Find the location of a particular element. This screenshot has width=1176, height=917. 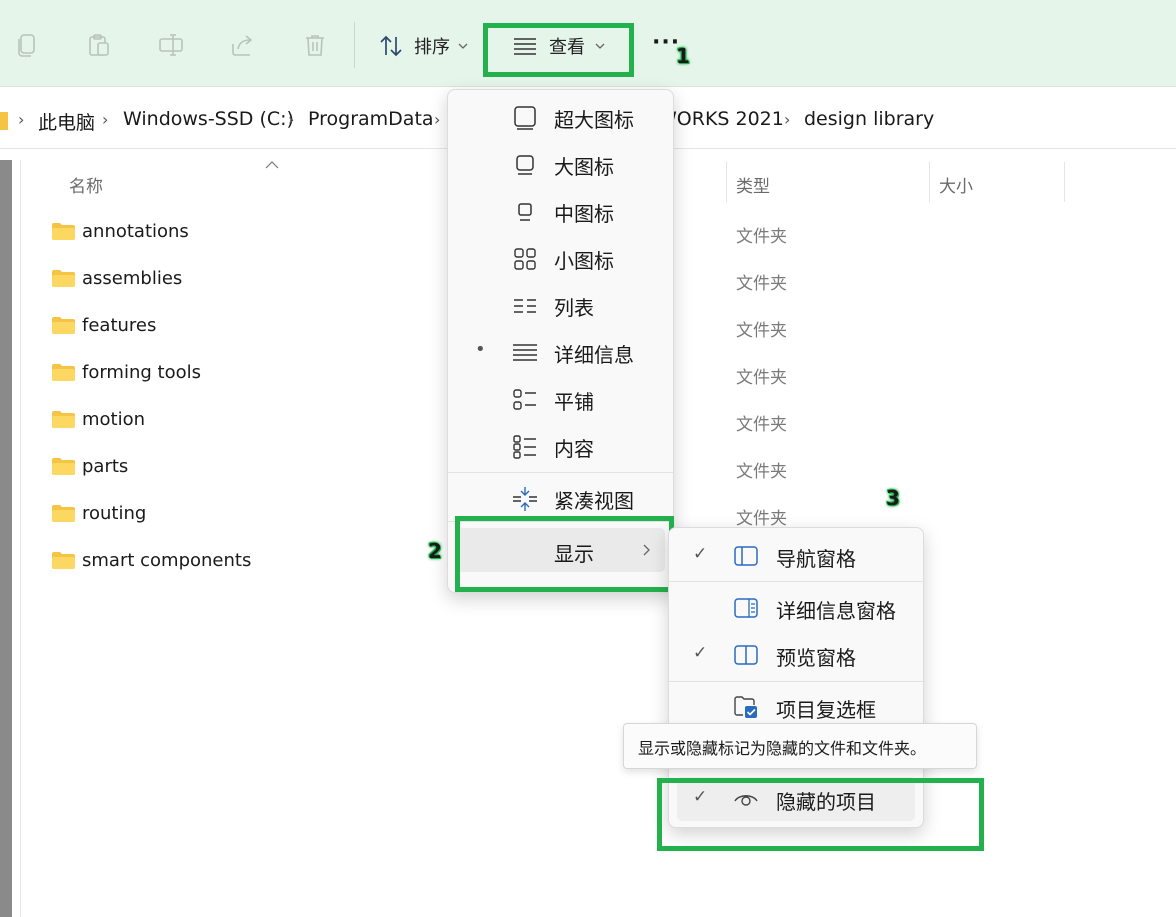

file-name: motion is located at coordinates (114, 419).